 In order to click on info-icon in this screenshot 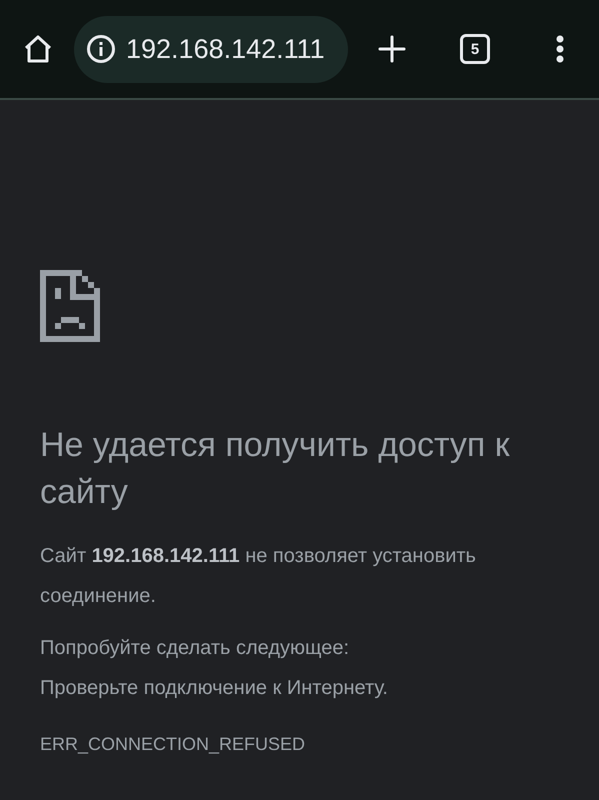, I will do `click(101, 49)`.